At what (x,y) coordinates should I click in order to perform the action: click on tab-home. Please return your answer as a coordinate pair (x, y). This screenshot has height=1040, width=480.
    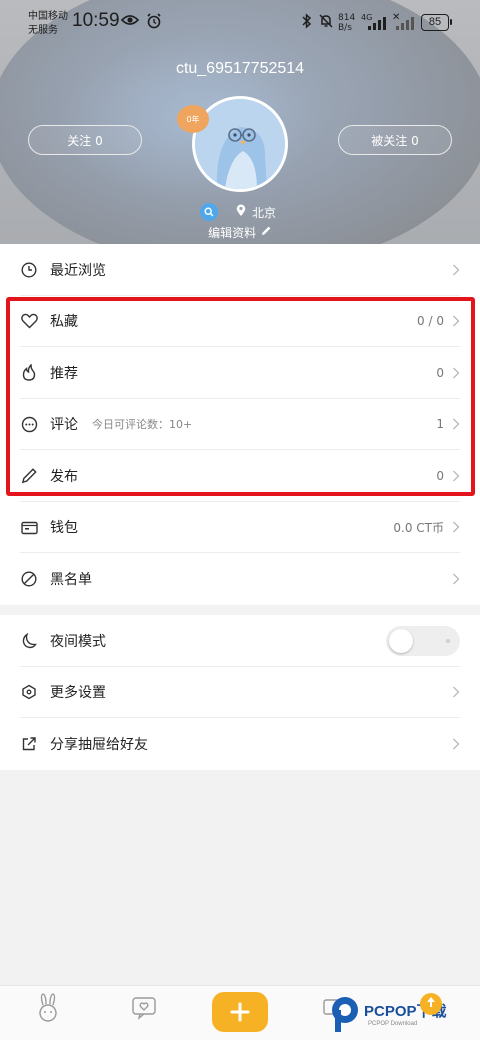
    Looking at the image, I should click on (48, 1007).